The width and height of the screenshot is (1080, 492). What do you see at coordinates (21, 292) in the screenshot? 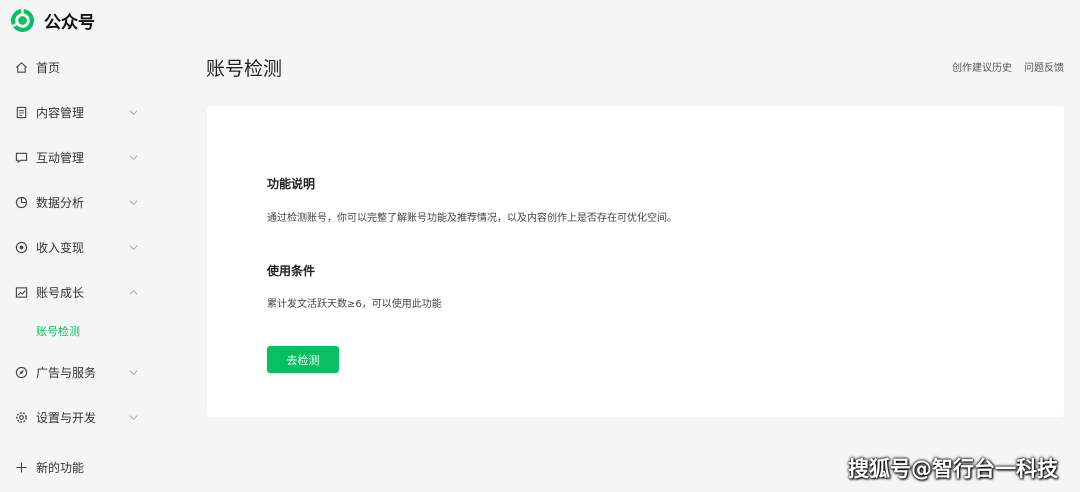
I see `trend-icon` at bounding box center [21, 292].